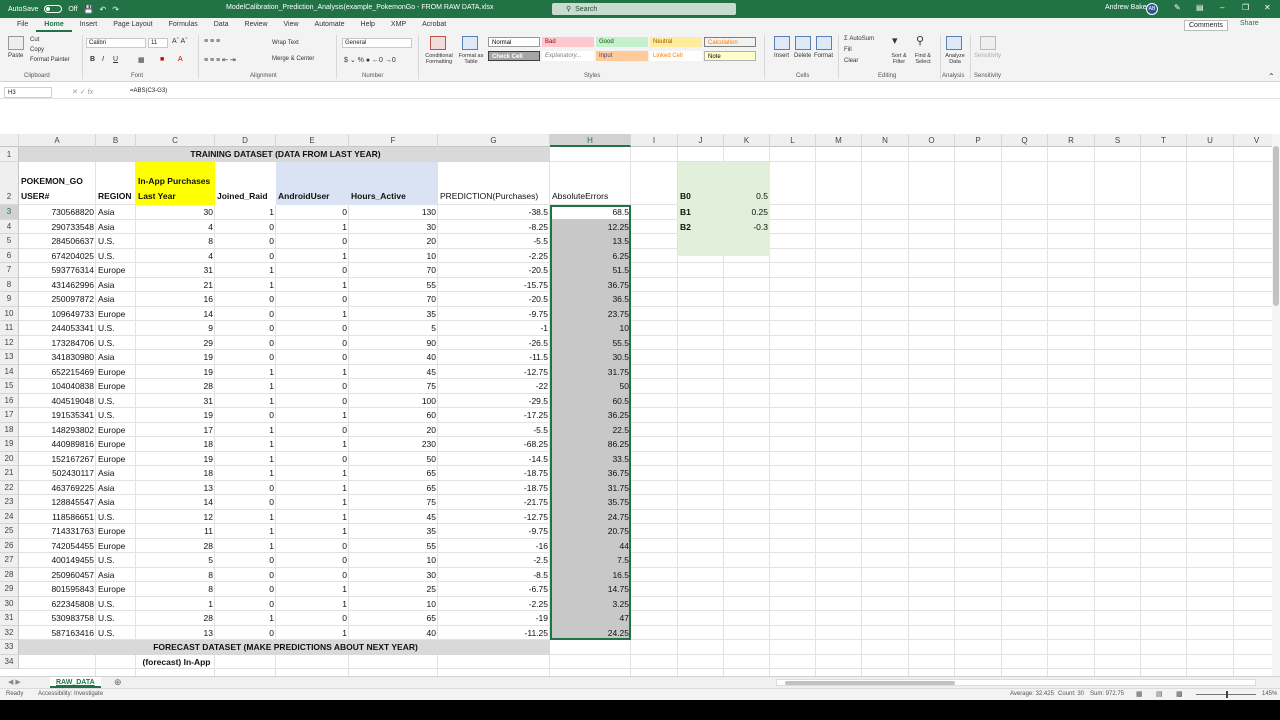 The image size is (1280, 720). What do you see at coordinates (57, 575) in the screenshot?
I see `cell-a28: 250960457` at bounding box center [57, 575].